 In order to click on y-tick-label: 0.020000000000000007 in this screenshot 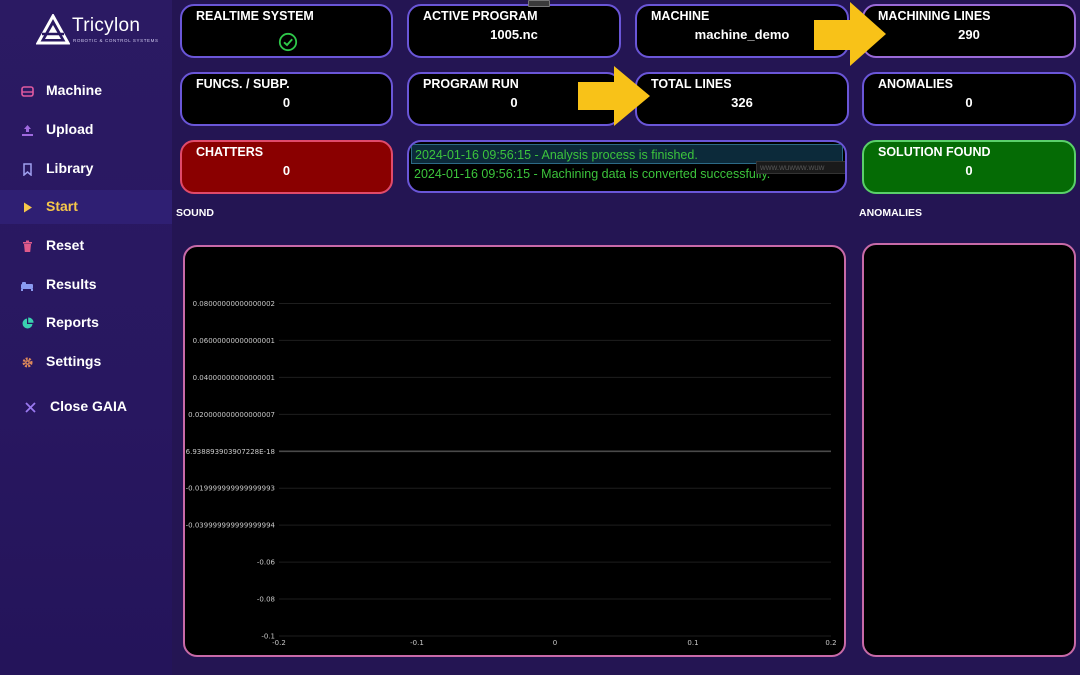, I will do `click(231, 415)`.